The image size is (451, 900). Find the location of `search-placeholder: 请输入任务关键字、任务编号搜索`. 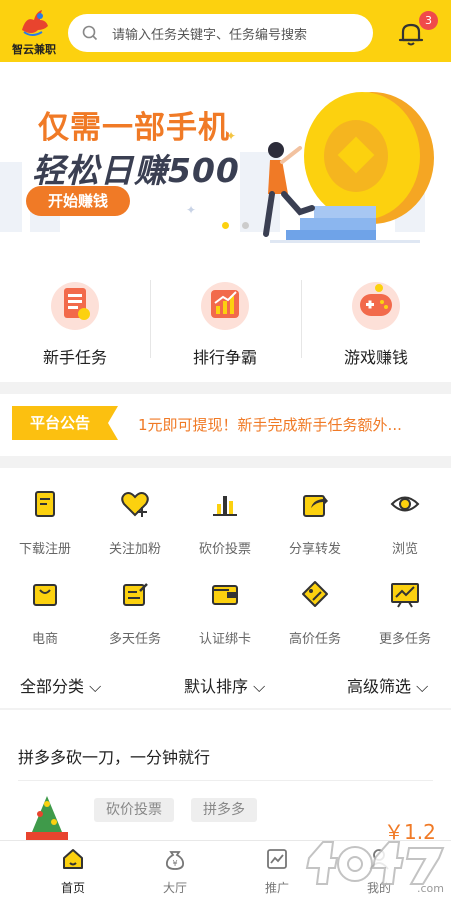

search-placeholder: 请输入任务关键字、任务编号搜索 is located at coordinates (210, 35).